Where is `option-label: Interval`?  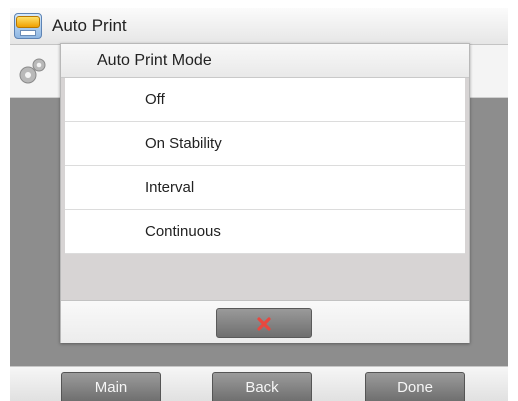
option-label: Interval is located at coordinates (170, 187).